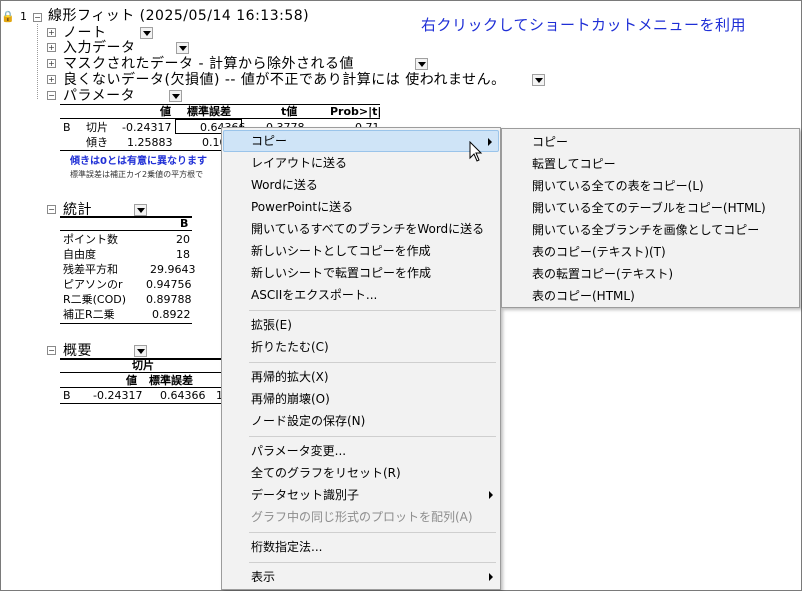 The width and height of the screenshot is (802, 591). What do you see at coordinates (173, 269) in the screenshot?
I see `stats-value: 29.9643` at bounding box center [173, 269].